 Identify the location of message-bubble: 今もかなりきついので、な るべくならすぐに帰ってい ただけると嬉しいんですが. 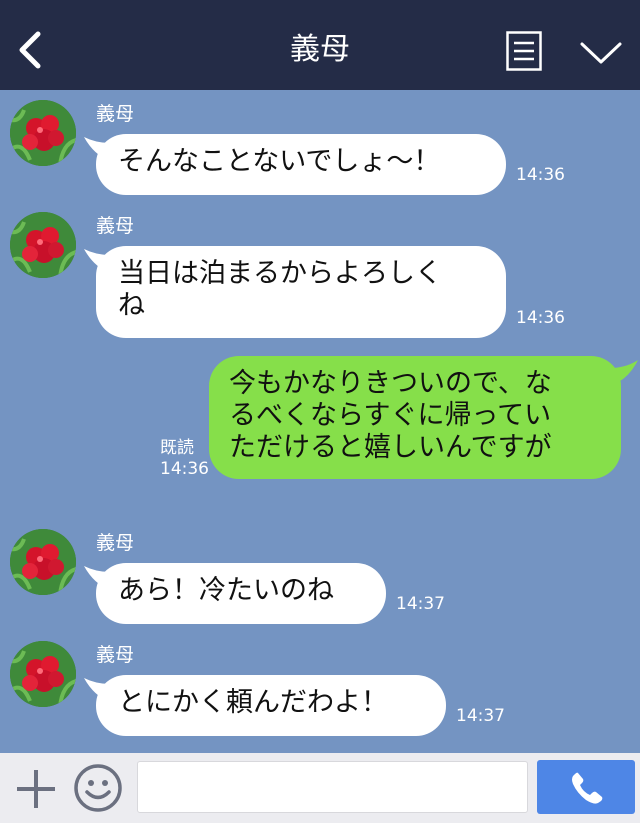
(415, 417).